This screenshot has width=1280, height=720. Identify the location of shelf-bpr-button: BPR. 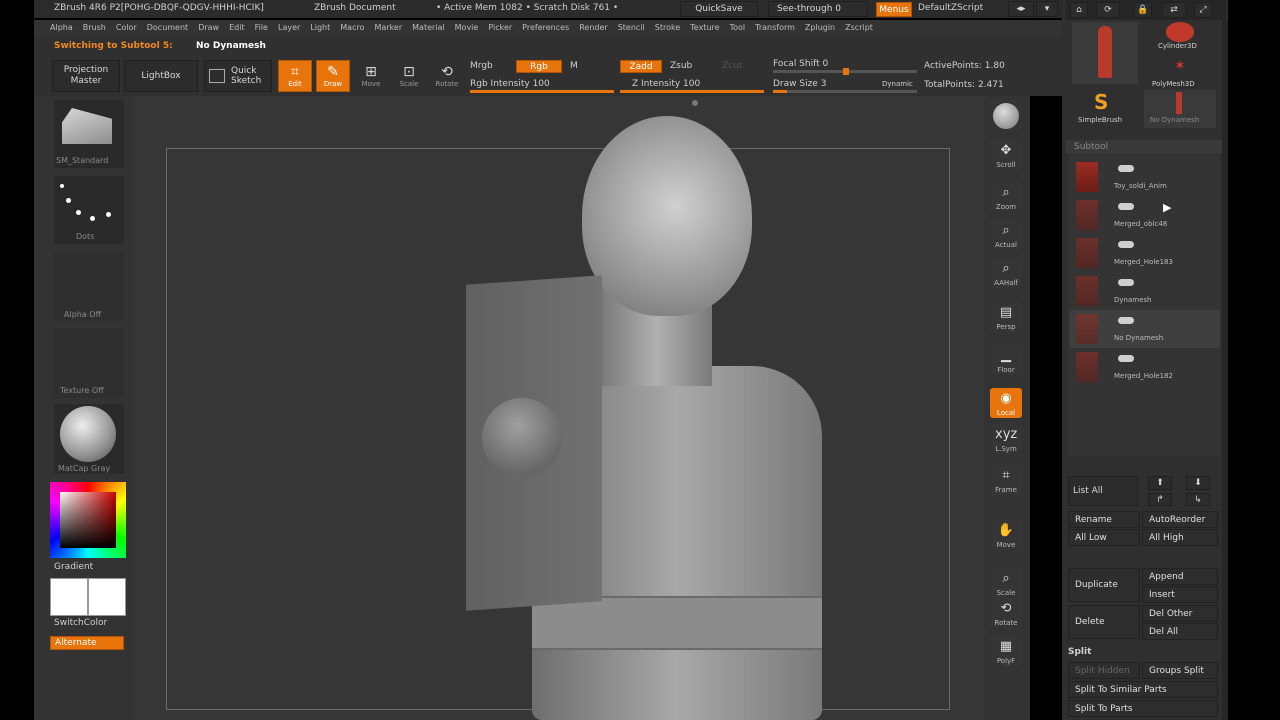
(1006, 124).